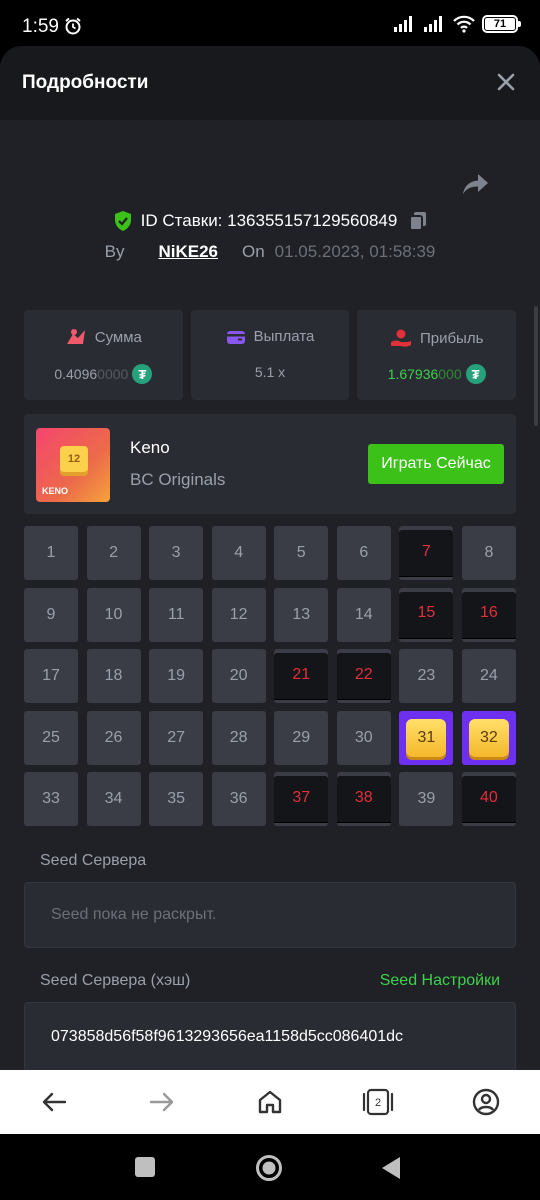 This screenshot has width=540, height=1200. I want to click on keno-thumbnail: 12 KENO, so click(73, 465).